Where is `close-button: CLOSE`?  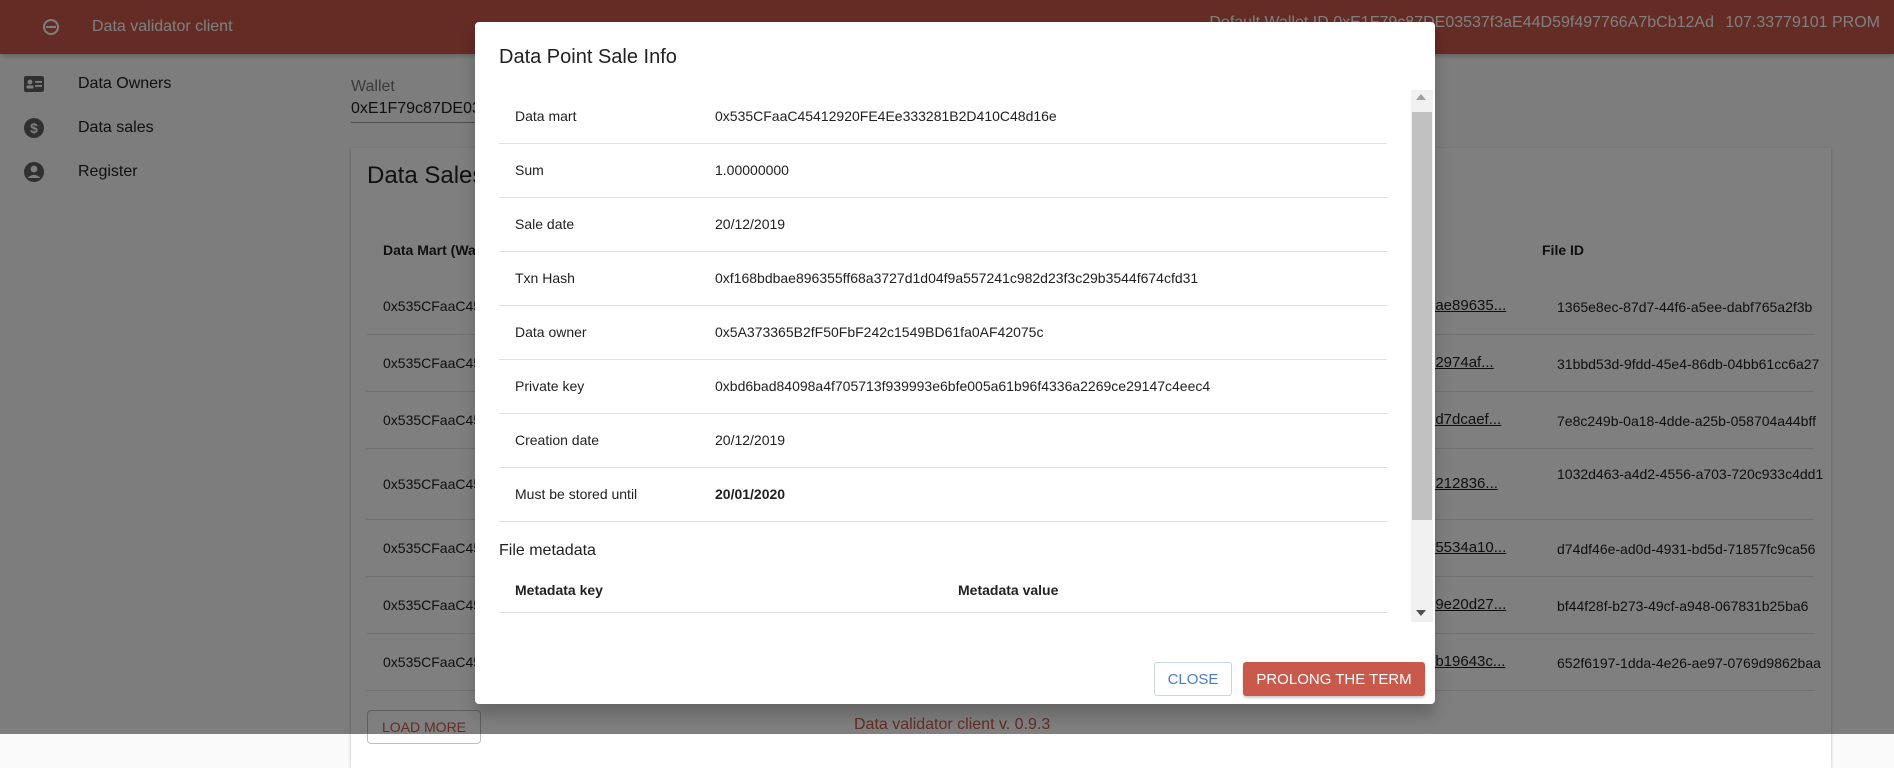
close-button: CLOSE is located at coordinates (1193, 679).